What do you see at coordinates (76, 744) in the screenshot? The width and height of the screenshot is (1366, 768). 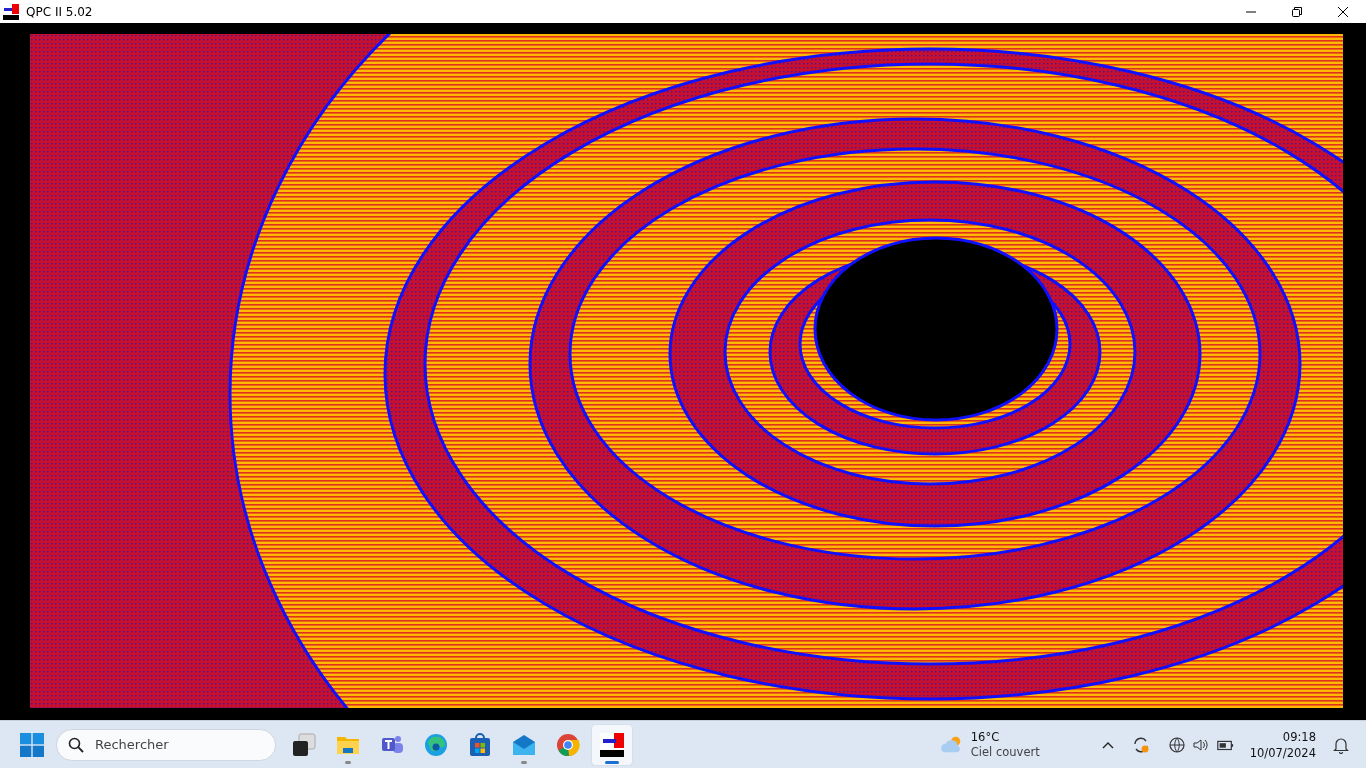 I see `search-icon` at bounding box center [76, 744].